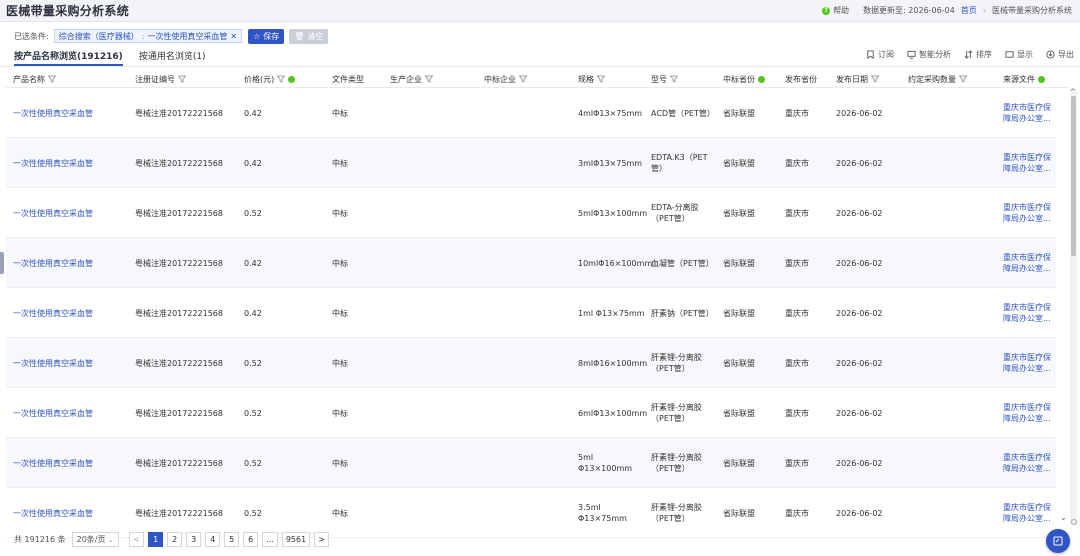 Image resolution: width=1080 pixels, height=556 pixels. What do you see at coordinates (682, 263) in the screenshot?
I see `cell-model: 血凝管（PET管）` at bounding box center [682, 263].